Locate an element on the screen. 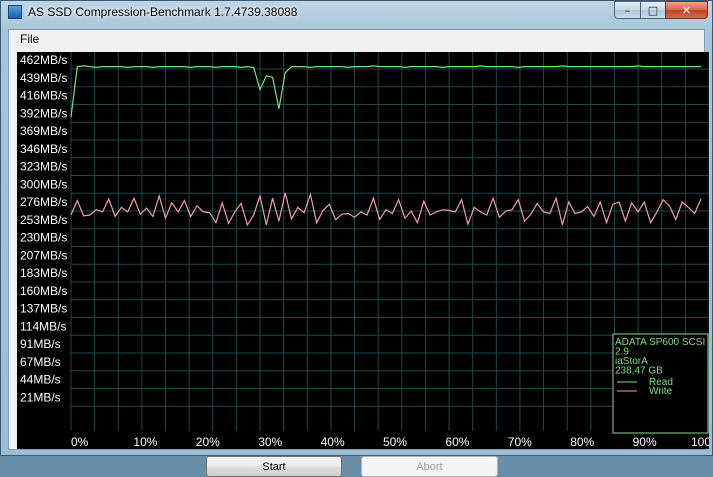 This screenshot has height=477, width=713. x-tick-label: 60% is located at coordinates (457, 442).